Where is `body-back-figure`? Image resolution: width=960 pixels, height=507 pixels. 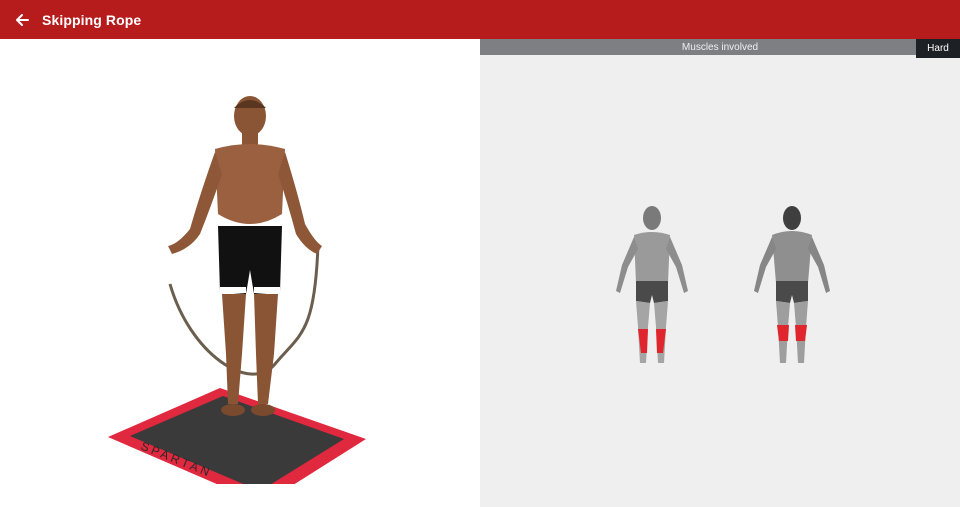
body-back-figure is located at coordinates (792, 284).